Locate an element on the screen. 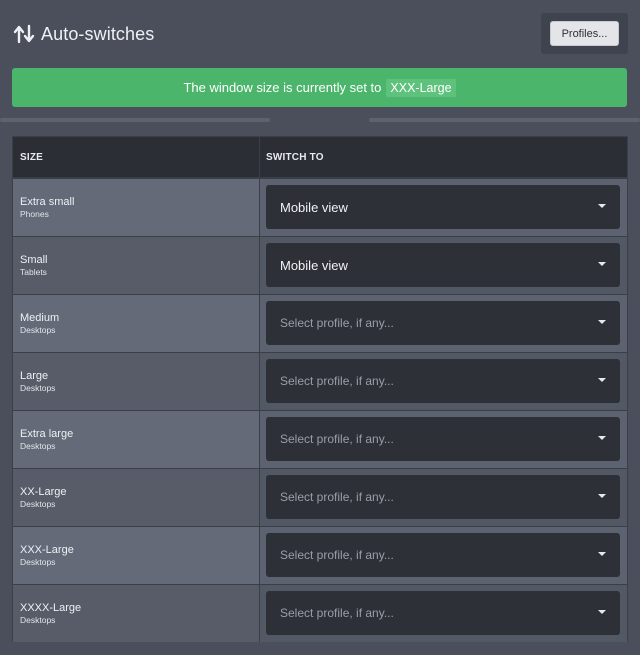  size-label: XXX-Large is located at coordinates (47, 550).